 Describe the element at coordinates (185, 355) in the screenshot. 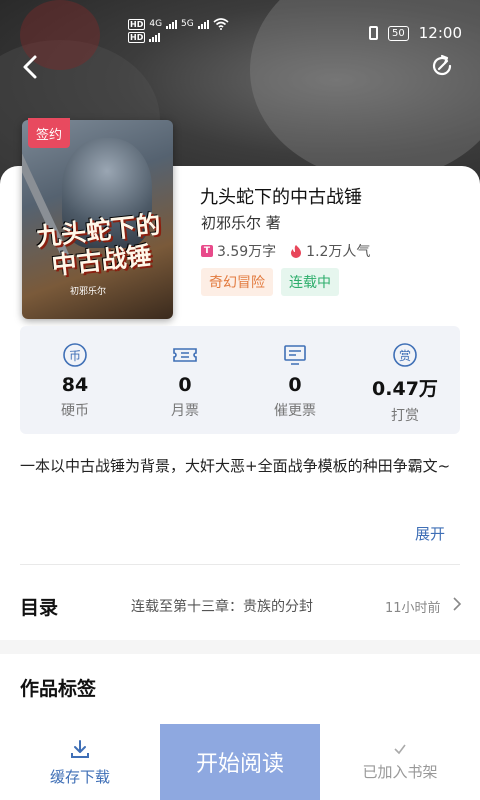

I see `ticket-icon` at that location.